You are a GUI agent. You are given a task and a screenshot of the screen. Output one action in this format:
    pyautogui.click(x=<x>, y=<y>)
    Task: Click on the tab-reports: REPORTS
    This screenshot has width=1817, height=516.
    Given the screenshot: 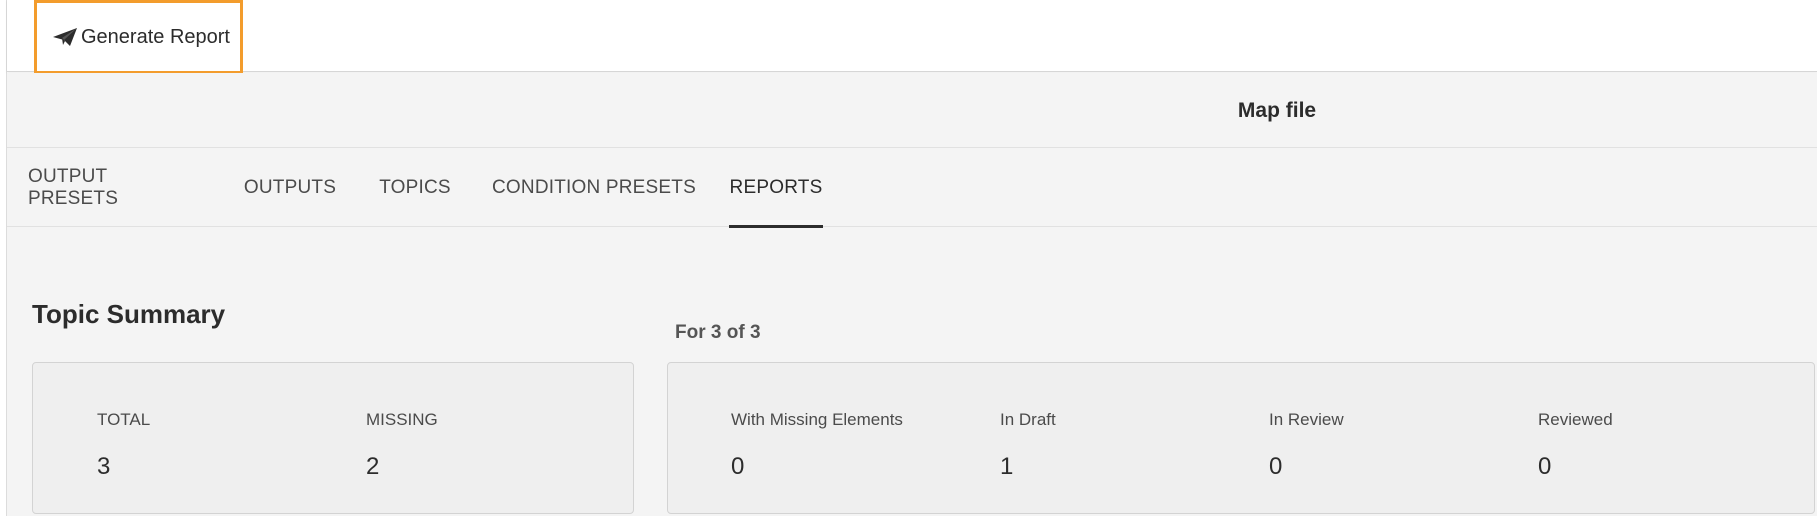 What is the action you would take?
    pyautogui.click(x=776, y=188)
    